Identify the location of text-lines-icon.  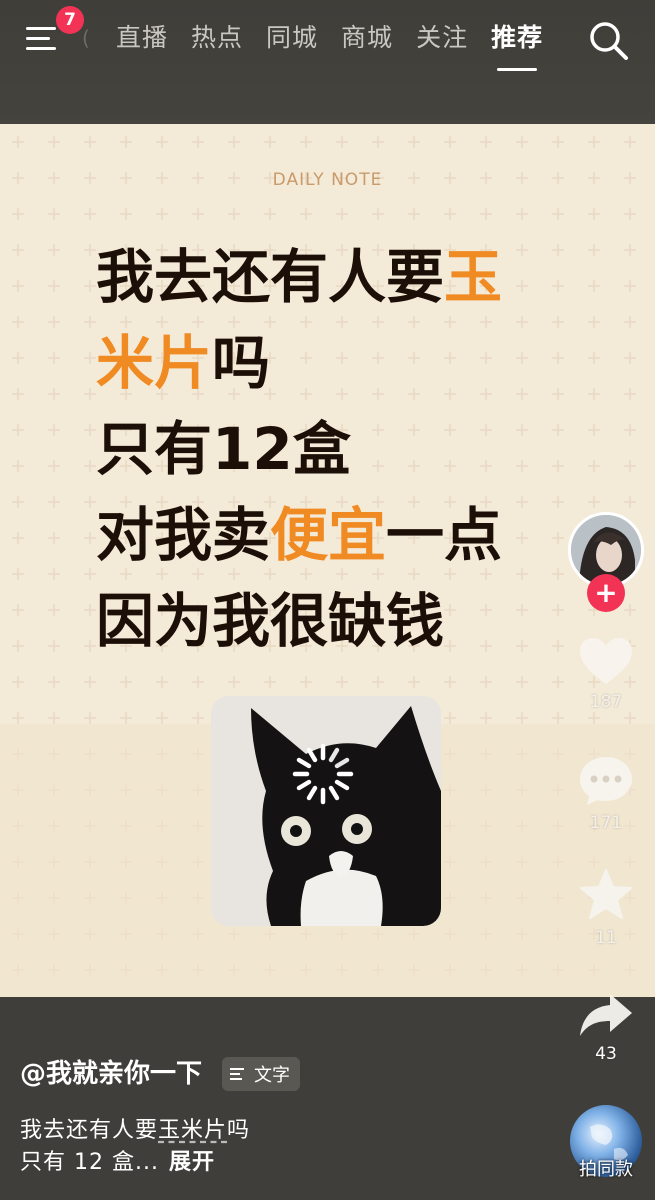
(237, 1074).